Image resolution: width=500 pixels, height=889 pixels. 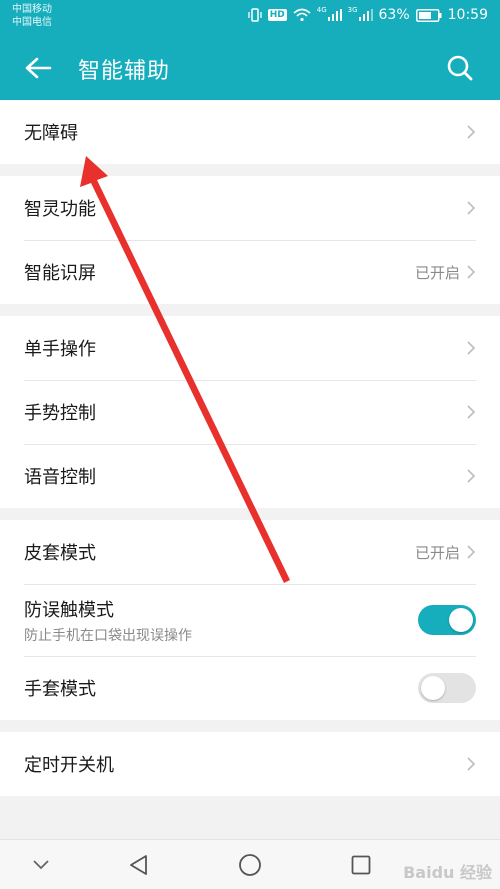 What do you see at coordinates (124, 71) in the screenshot?
I see `page-title: 智能辅助` at bounding box center [124, 71].